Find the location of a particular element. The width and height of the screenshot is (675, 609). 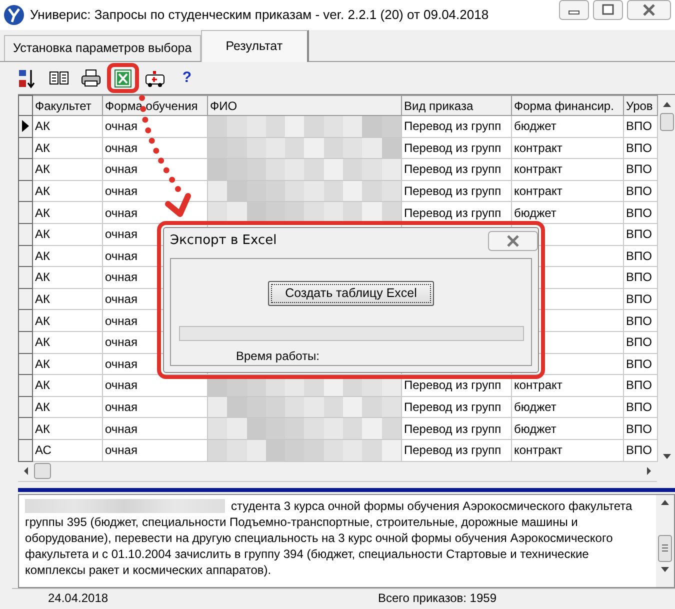

table-cell: АС is located at coordinates (67, 450).